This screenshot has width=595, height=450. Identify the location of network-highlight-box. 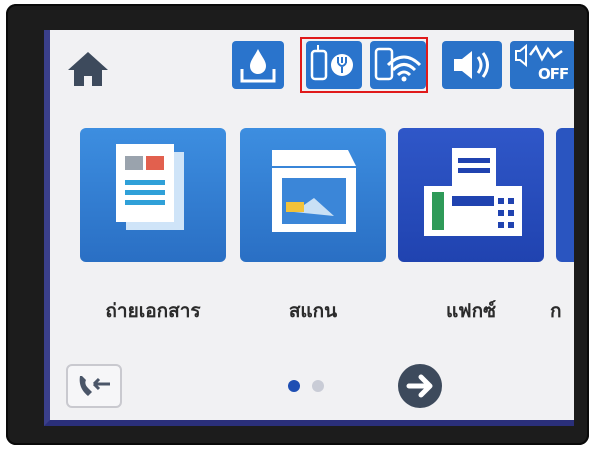
(364, 65).